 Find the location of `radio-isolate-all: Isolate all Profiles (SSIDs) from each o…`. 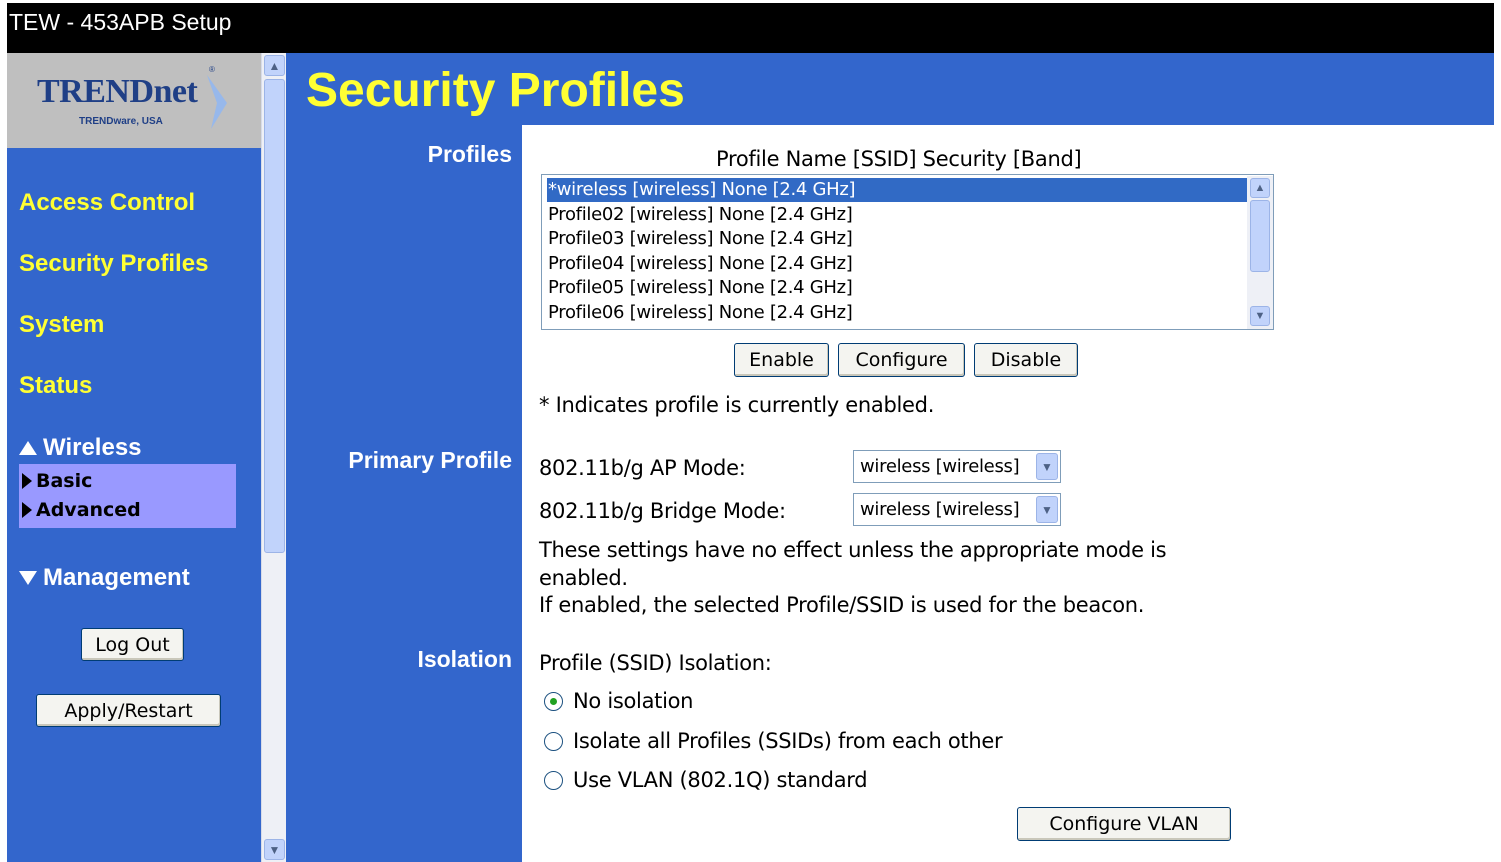

radio-isolate-all: Isolate all Profiles (SSIDs) from each o… is located at coordinates (773, 741).